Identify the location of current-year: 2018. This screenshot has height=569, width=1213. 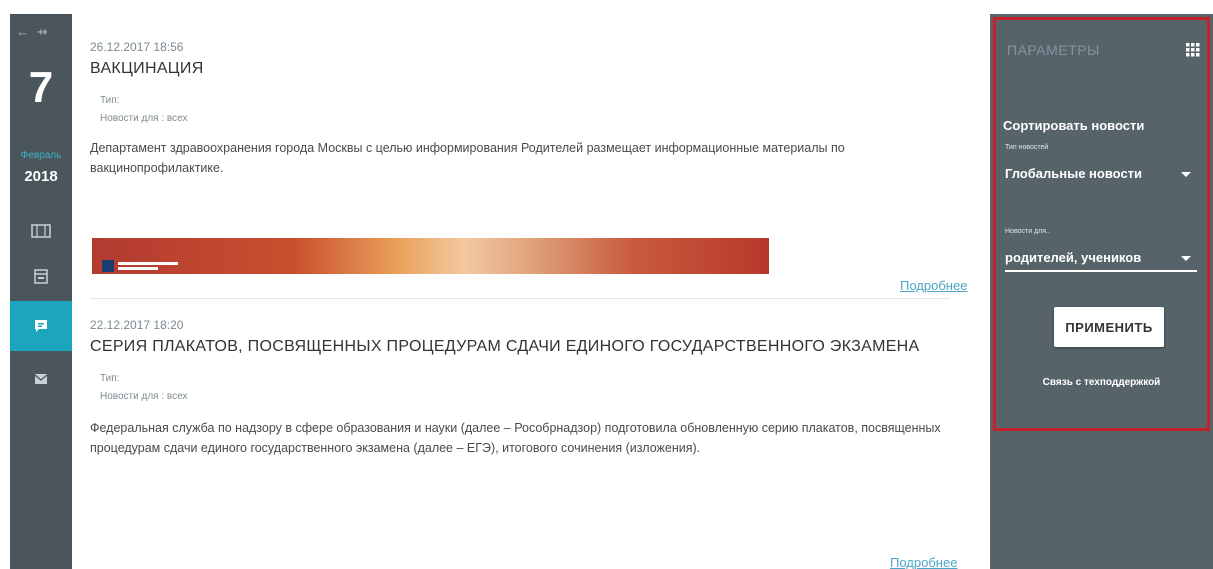
(41, 176).